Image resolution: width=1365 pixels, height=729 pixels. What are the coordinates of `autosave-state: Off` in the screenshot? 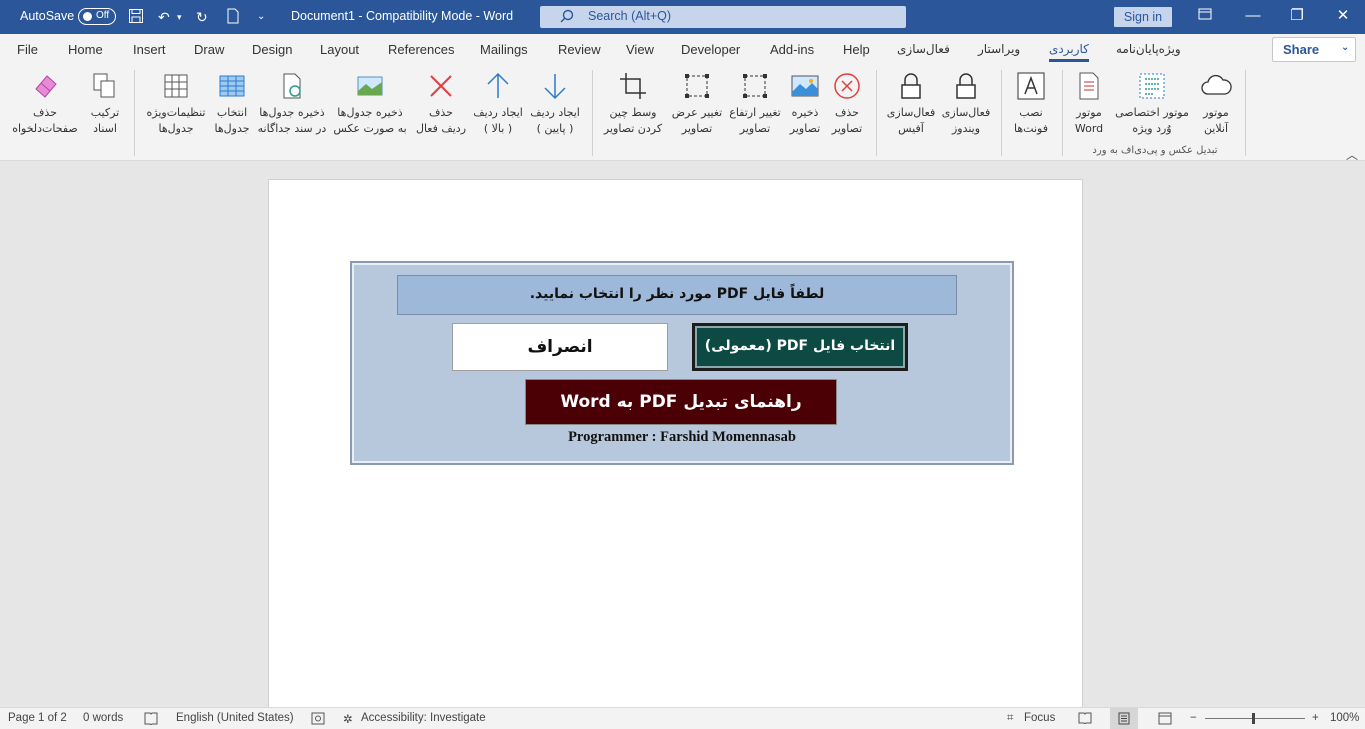 It's located at (103, 15).